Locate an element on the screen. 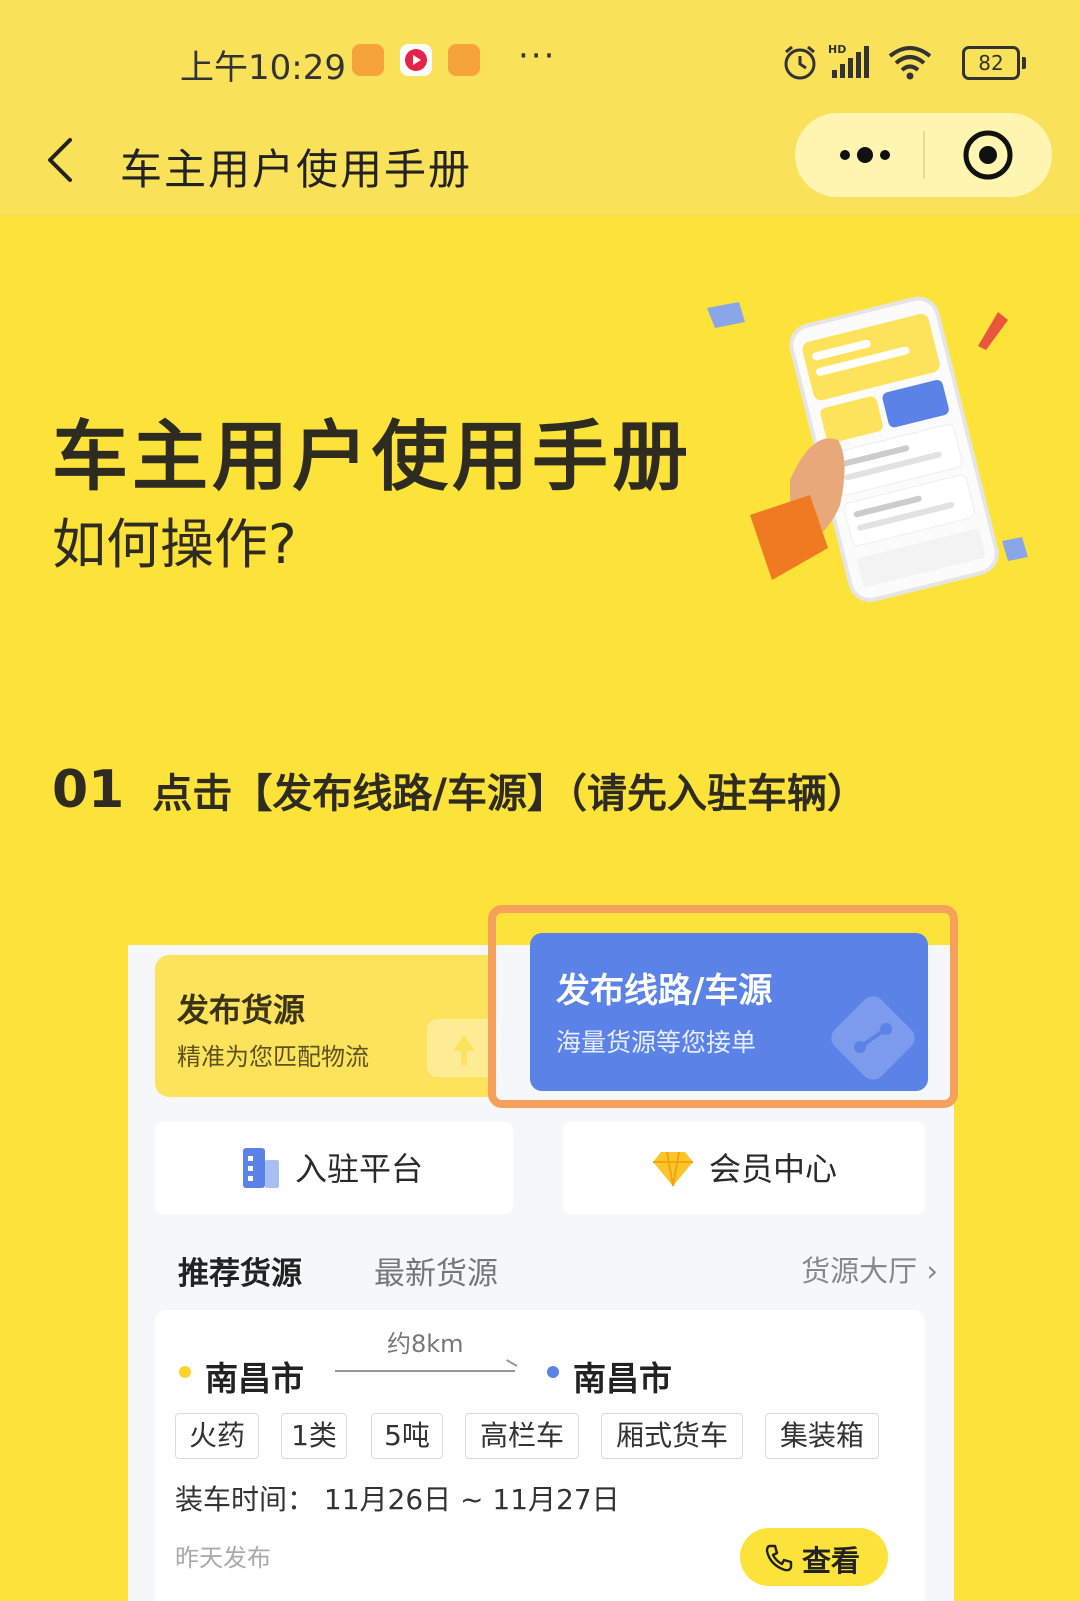 This screenshot has height=1601, width=1080. destination-city: 南昌市 is located at coordinates (622, 1378).